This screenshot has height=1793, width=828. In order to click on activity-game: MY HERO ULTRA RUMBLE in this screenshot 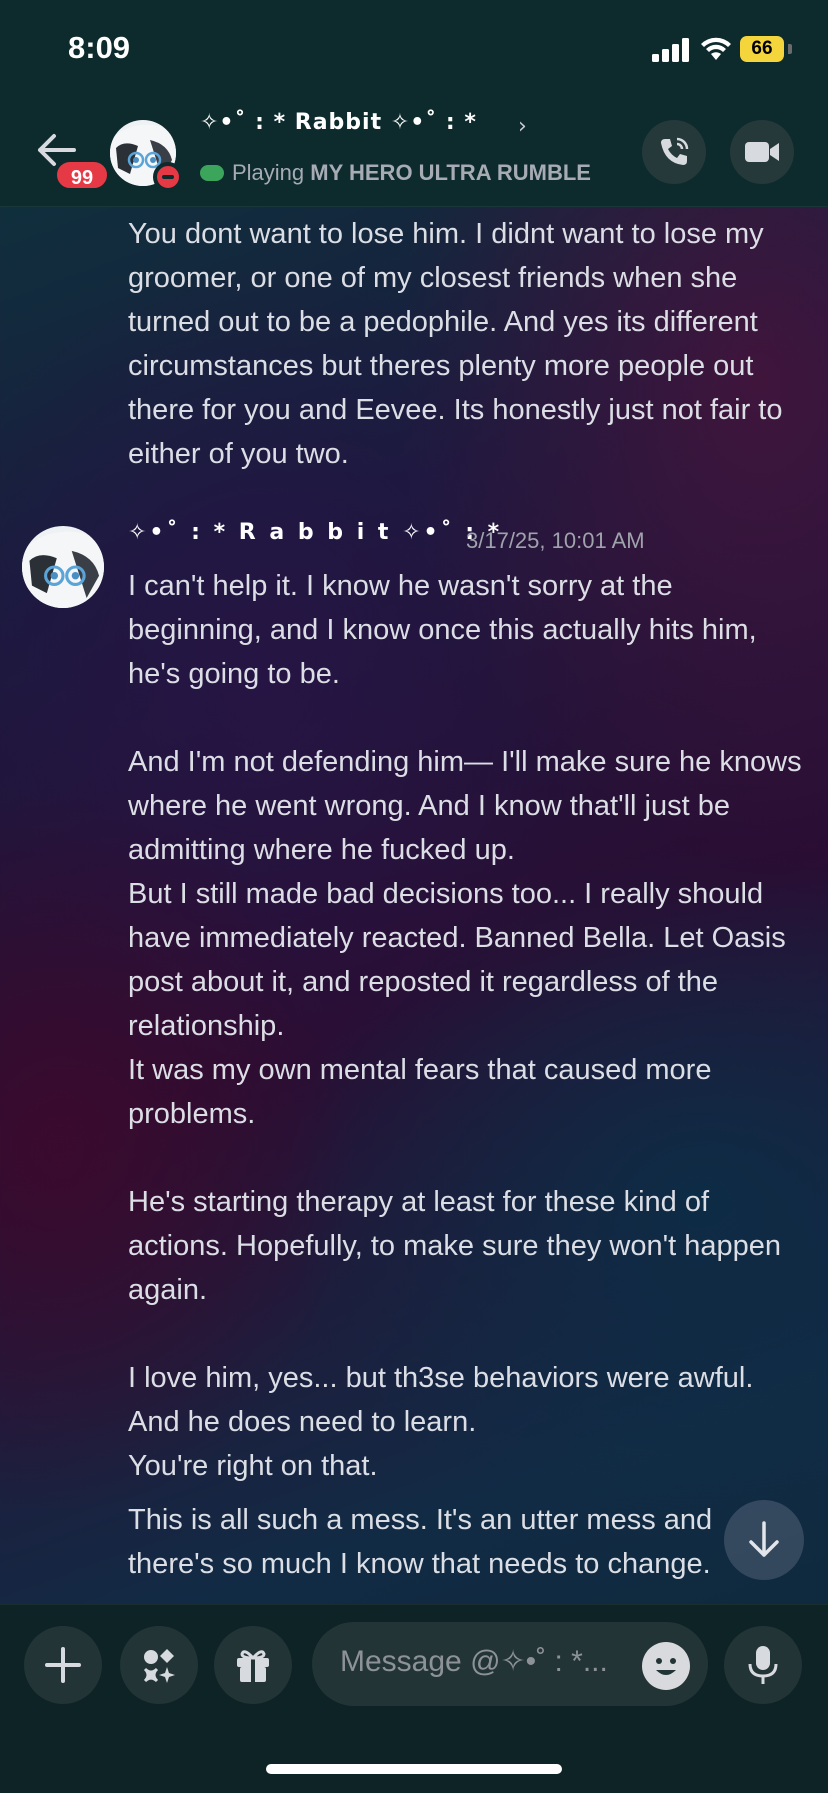, I will do `click(450, 172)`.